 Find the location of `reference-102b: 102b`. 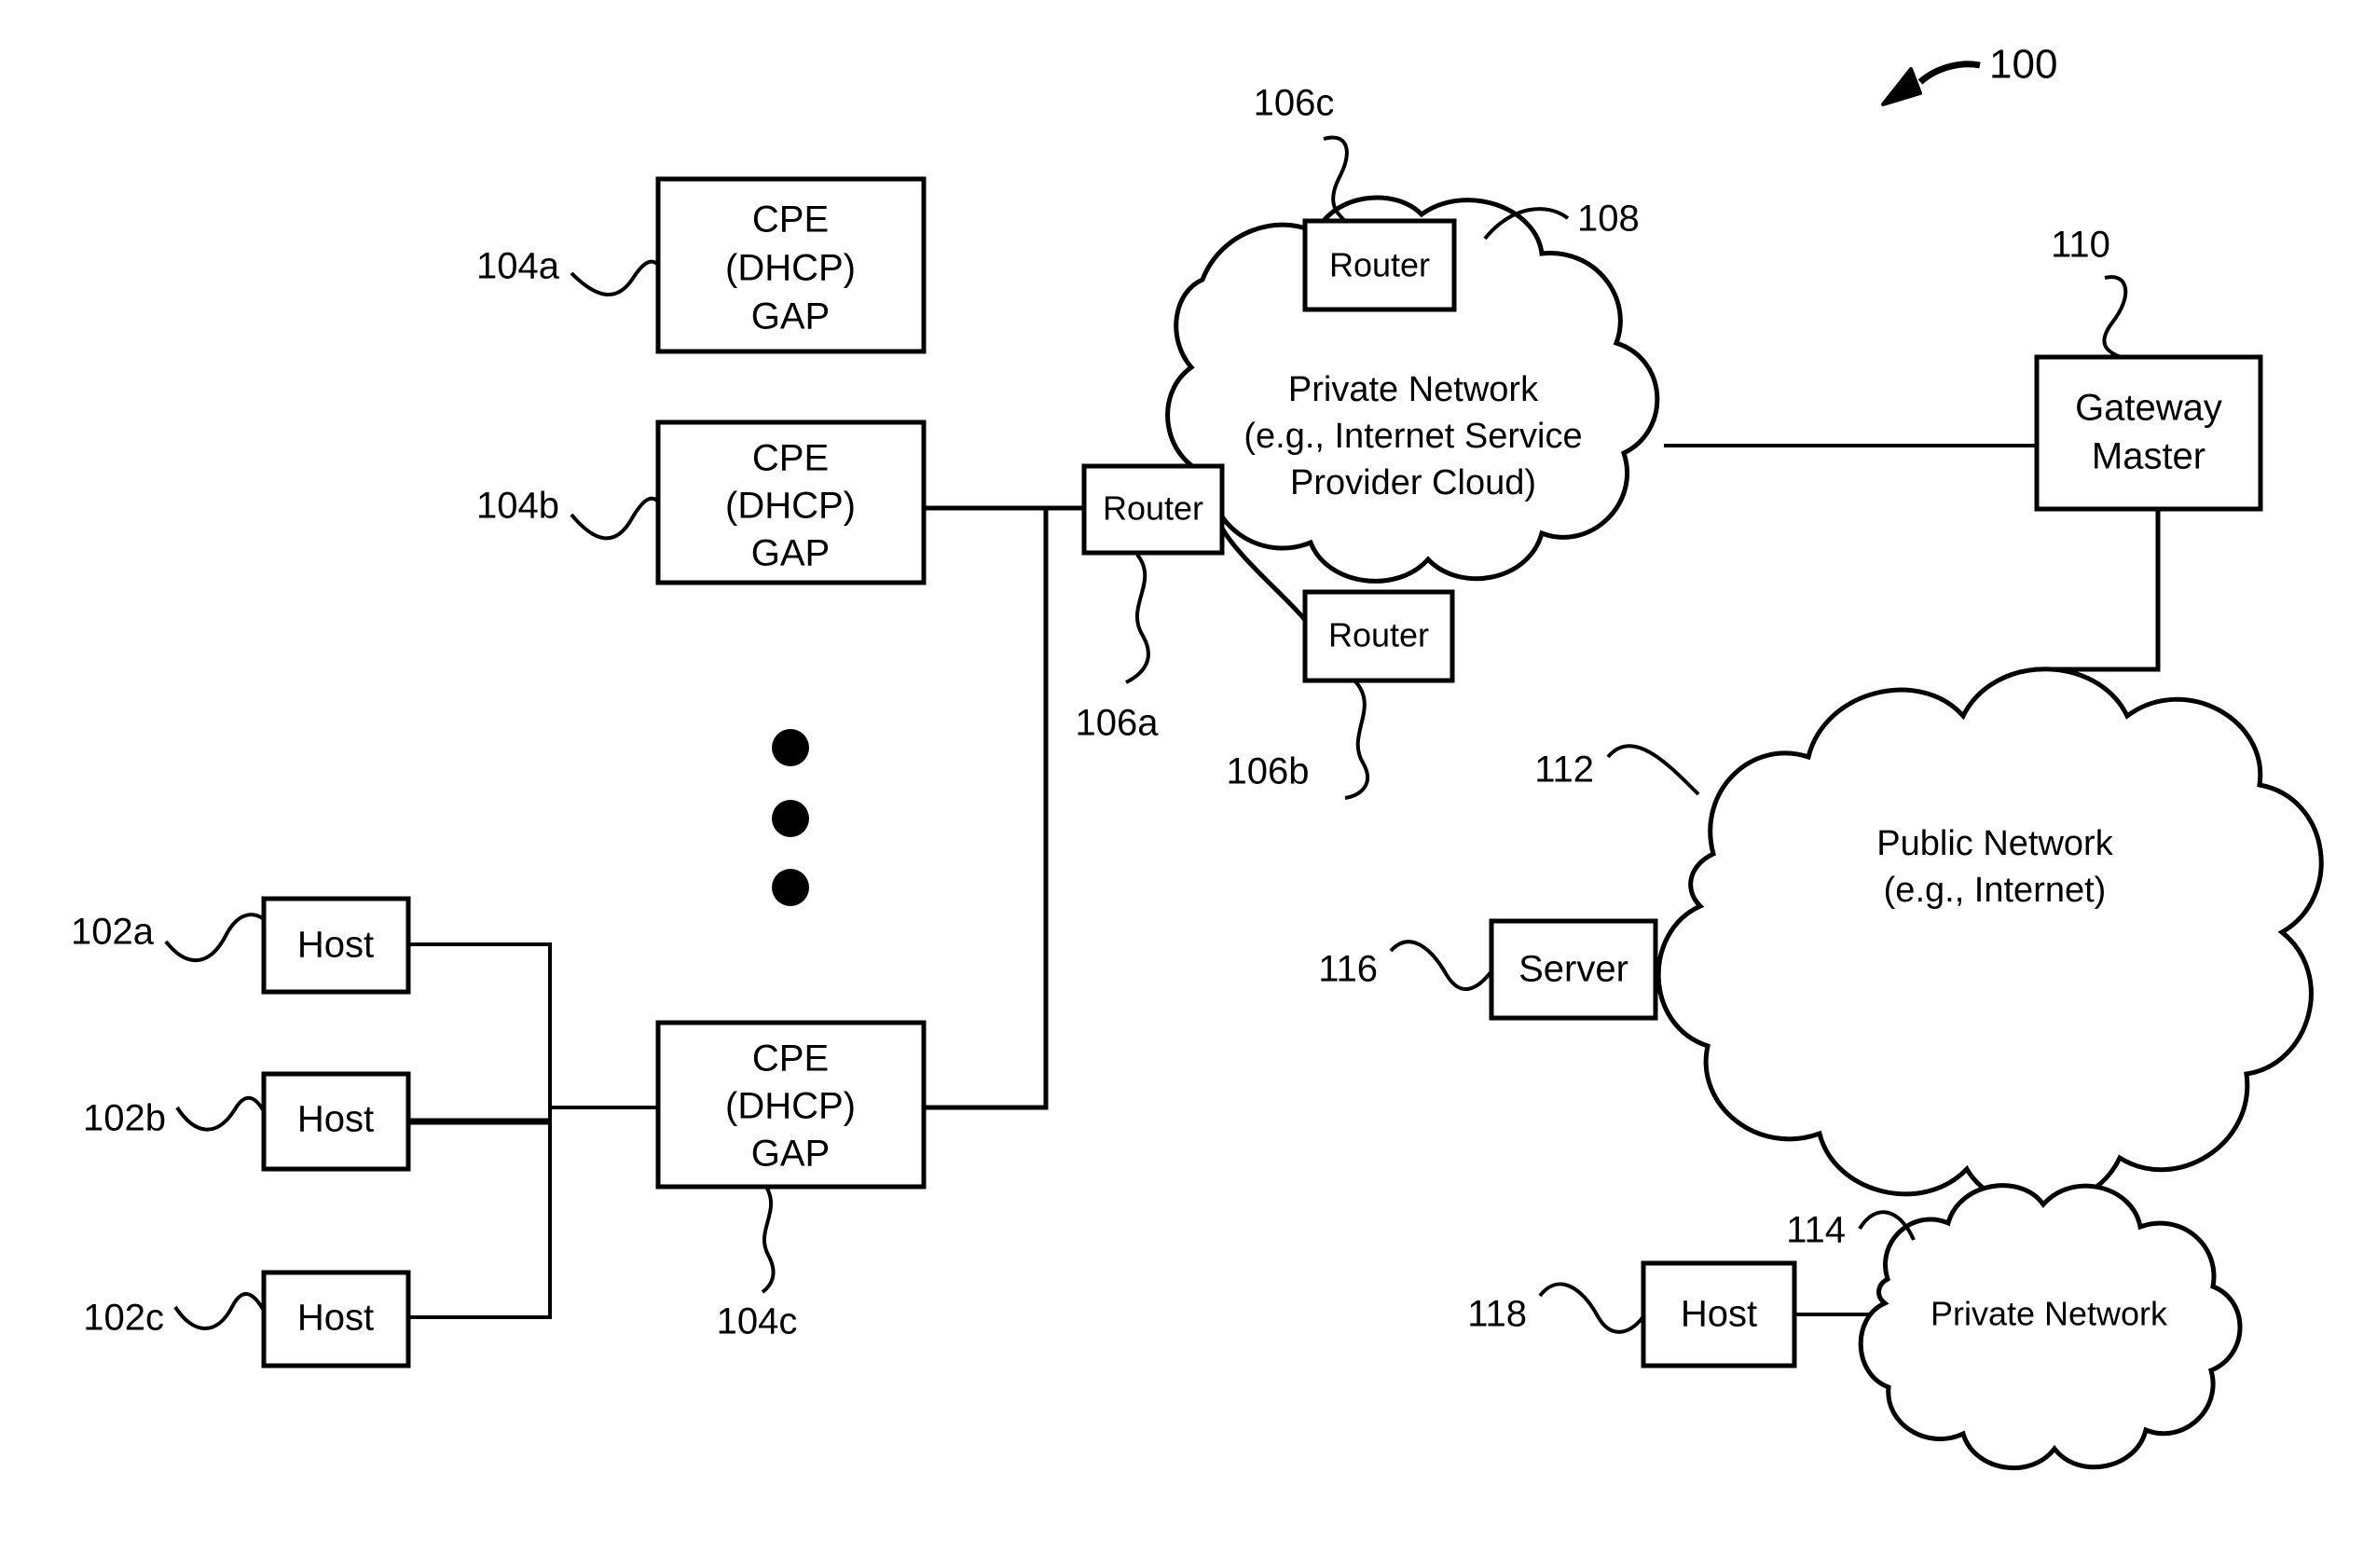

reference-102b: 102b is located at coordinates (174, 1117).